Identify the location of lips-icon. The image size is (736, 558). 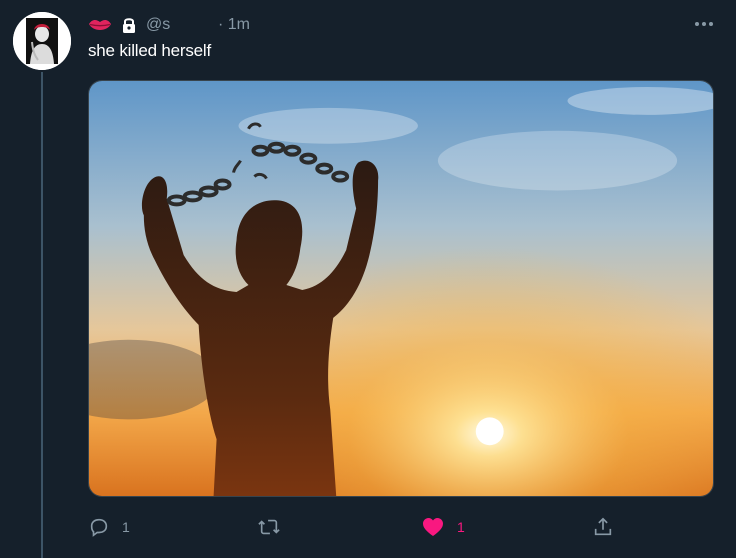
(100, 25).